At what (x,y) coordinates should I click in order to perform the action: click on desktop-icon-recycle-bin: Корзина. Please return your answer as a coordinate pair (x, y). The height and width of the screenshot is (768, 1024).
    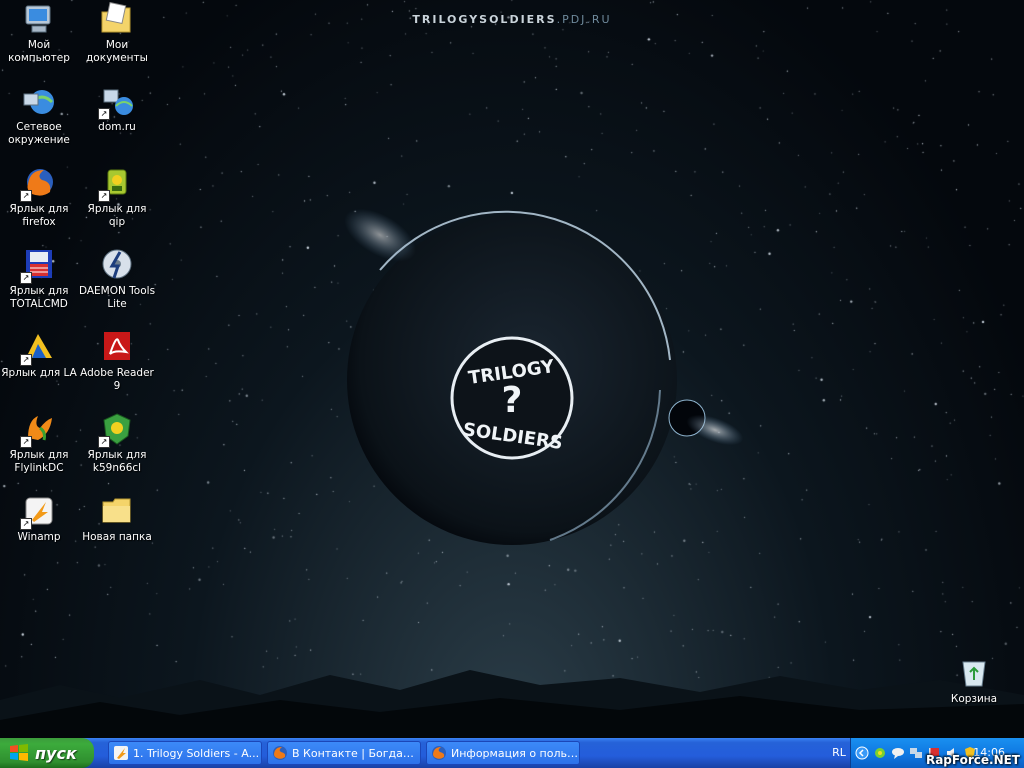
    Looking at the image, I should click on (974, 681).